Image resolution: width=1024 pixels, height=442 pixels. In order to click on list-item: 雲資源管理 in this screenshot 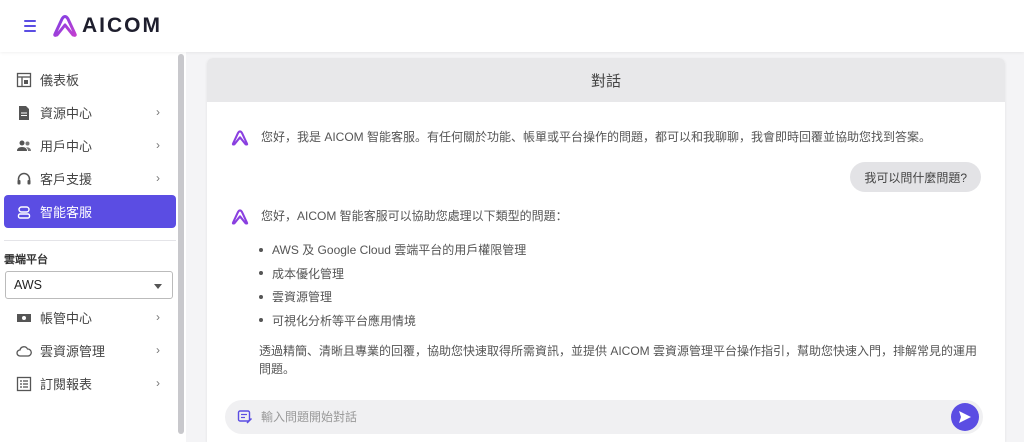, I will do `click(392, 297)`.